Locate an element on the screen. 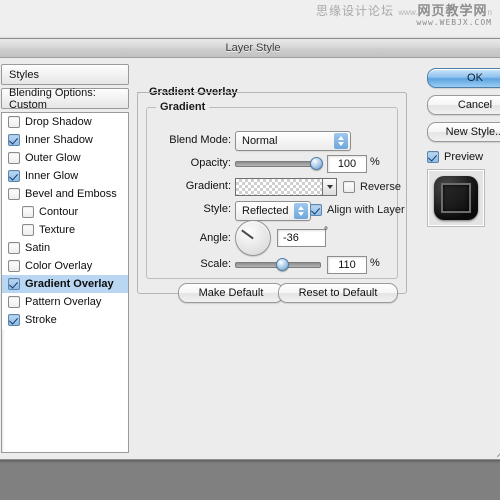 The height and width of the screenshot is (500, 500). watermark-url: www.WEBJX.COM is located at coordinates (454, 22).